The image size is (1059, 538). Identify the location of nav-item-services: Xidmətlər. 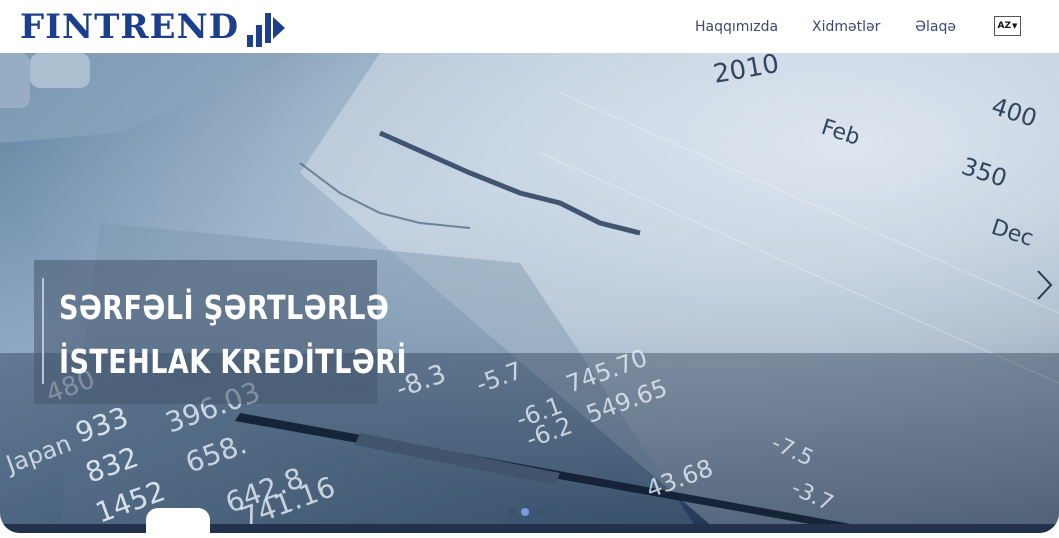
(846, 27).